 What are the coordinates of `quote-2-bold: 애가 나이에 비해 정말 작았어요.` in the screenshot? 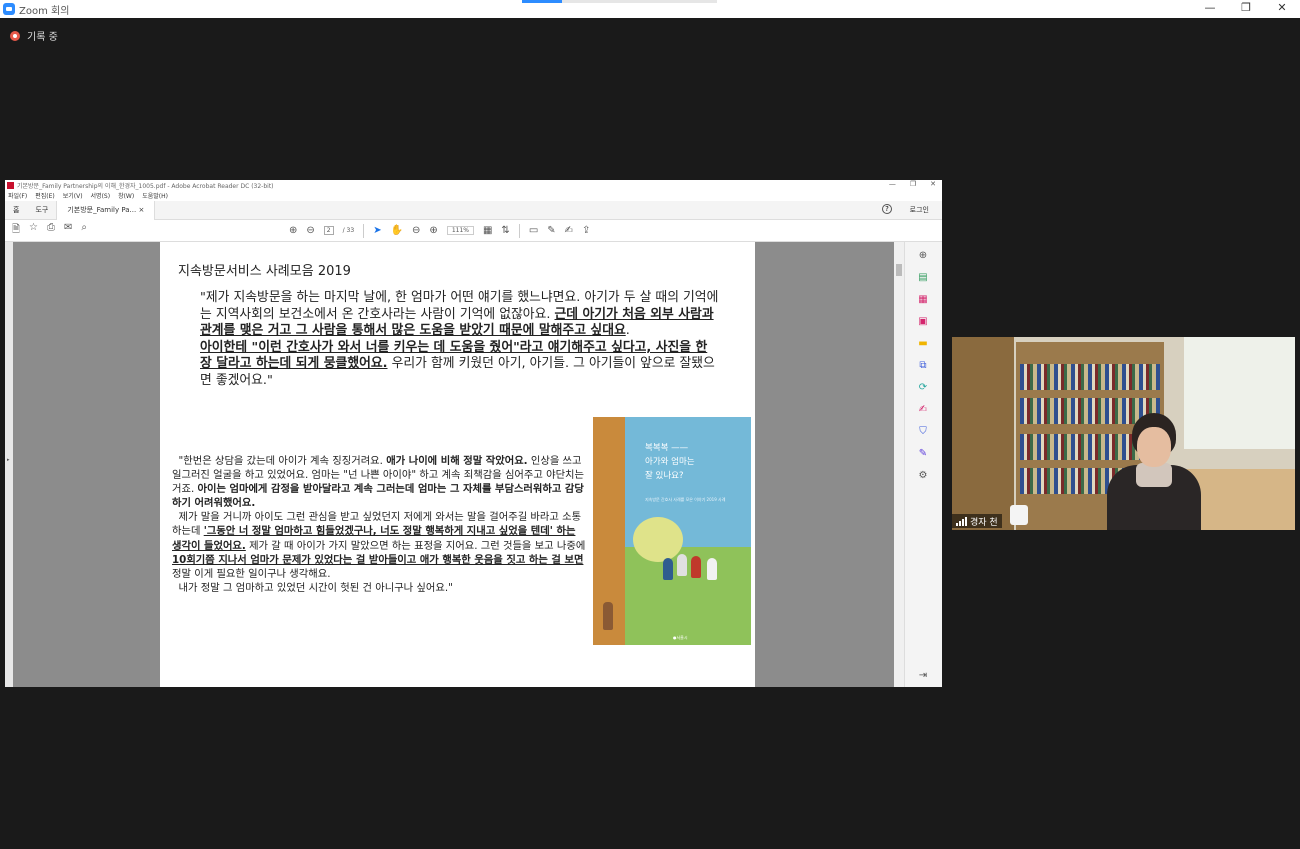 It's located at (457, 461).